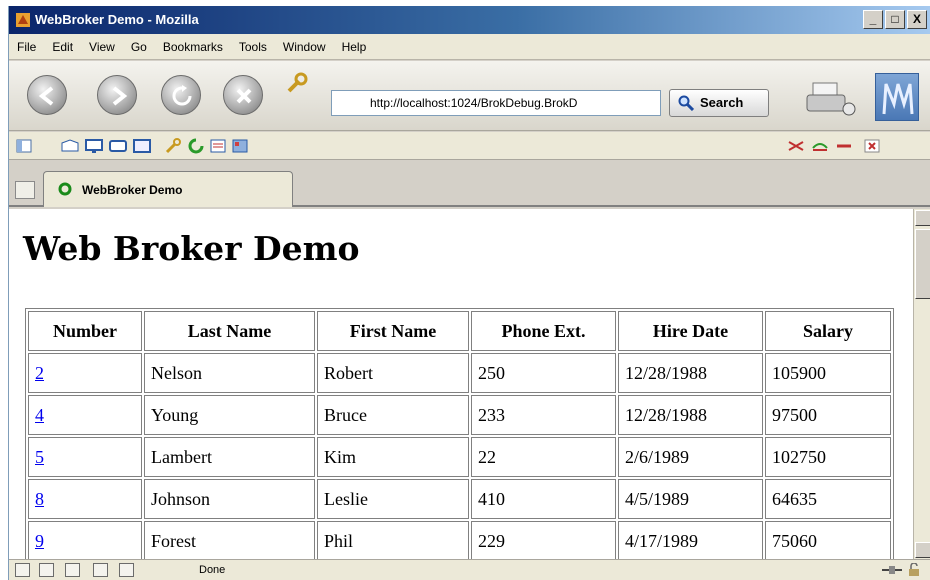 This screenshot has height=580, width=930. Describe the element at coordinates (39, 373) in the screenshot. I see `employee-number-link: 2` at that location.